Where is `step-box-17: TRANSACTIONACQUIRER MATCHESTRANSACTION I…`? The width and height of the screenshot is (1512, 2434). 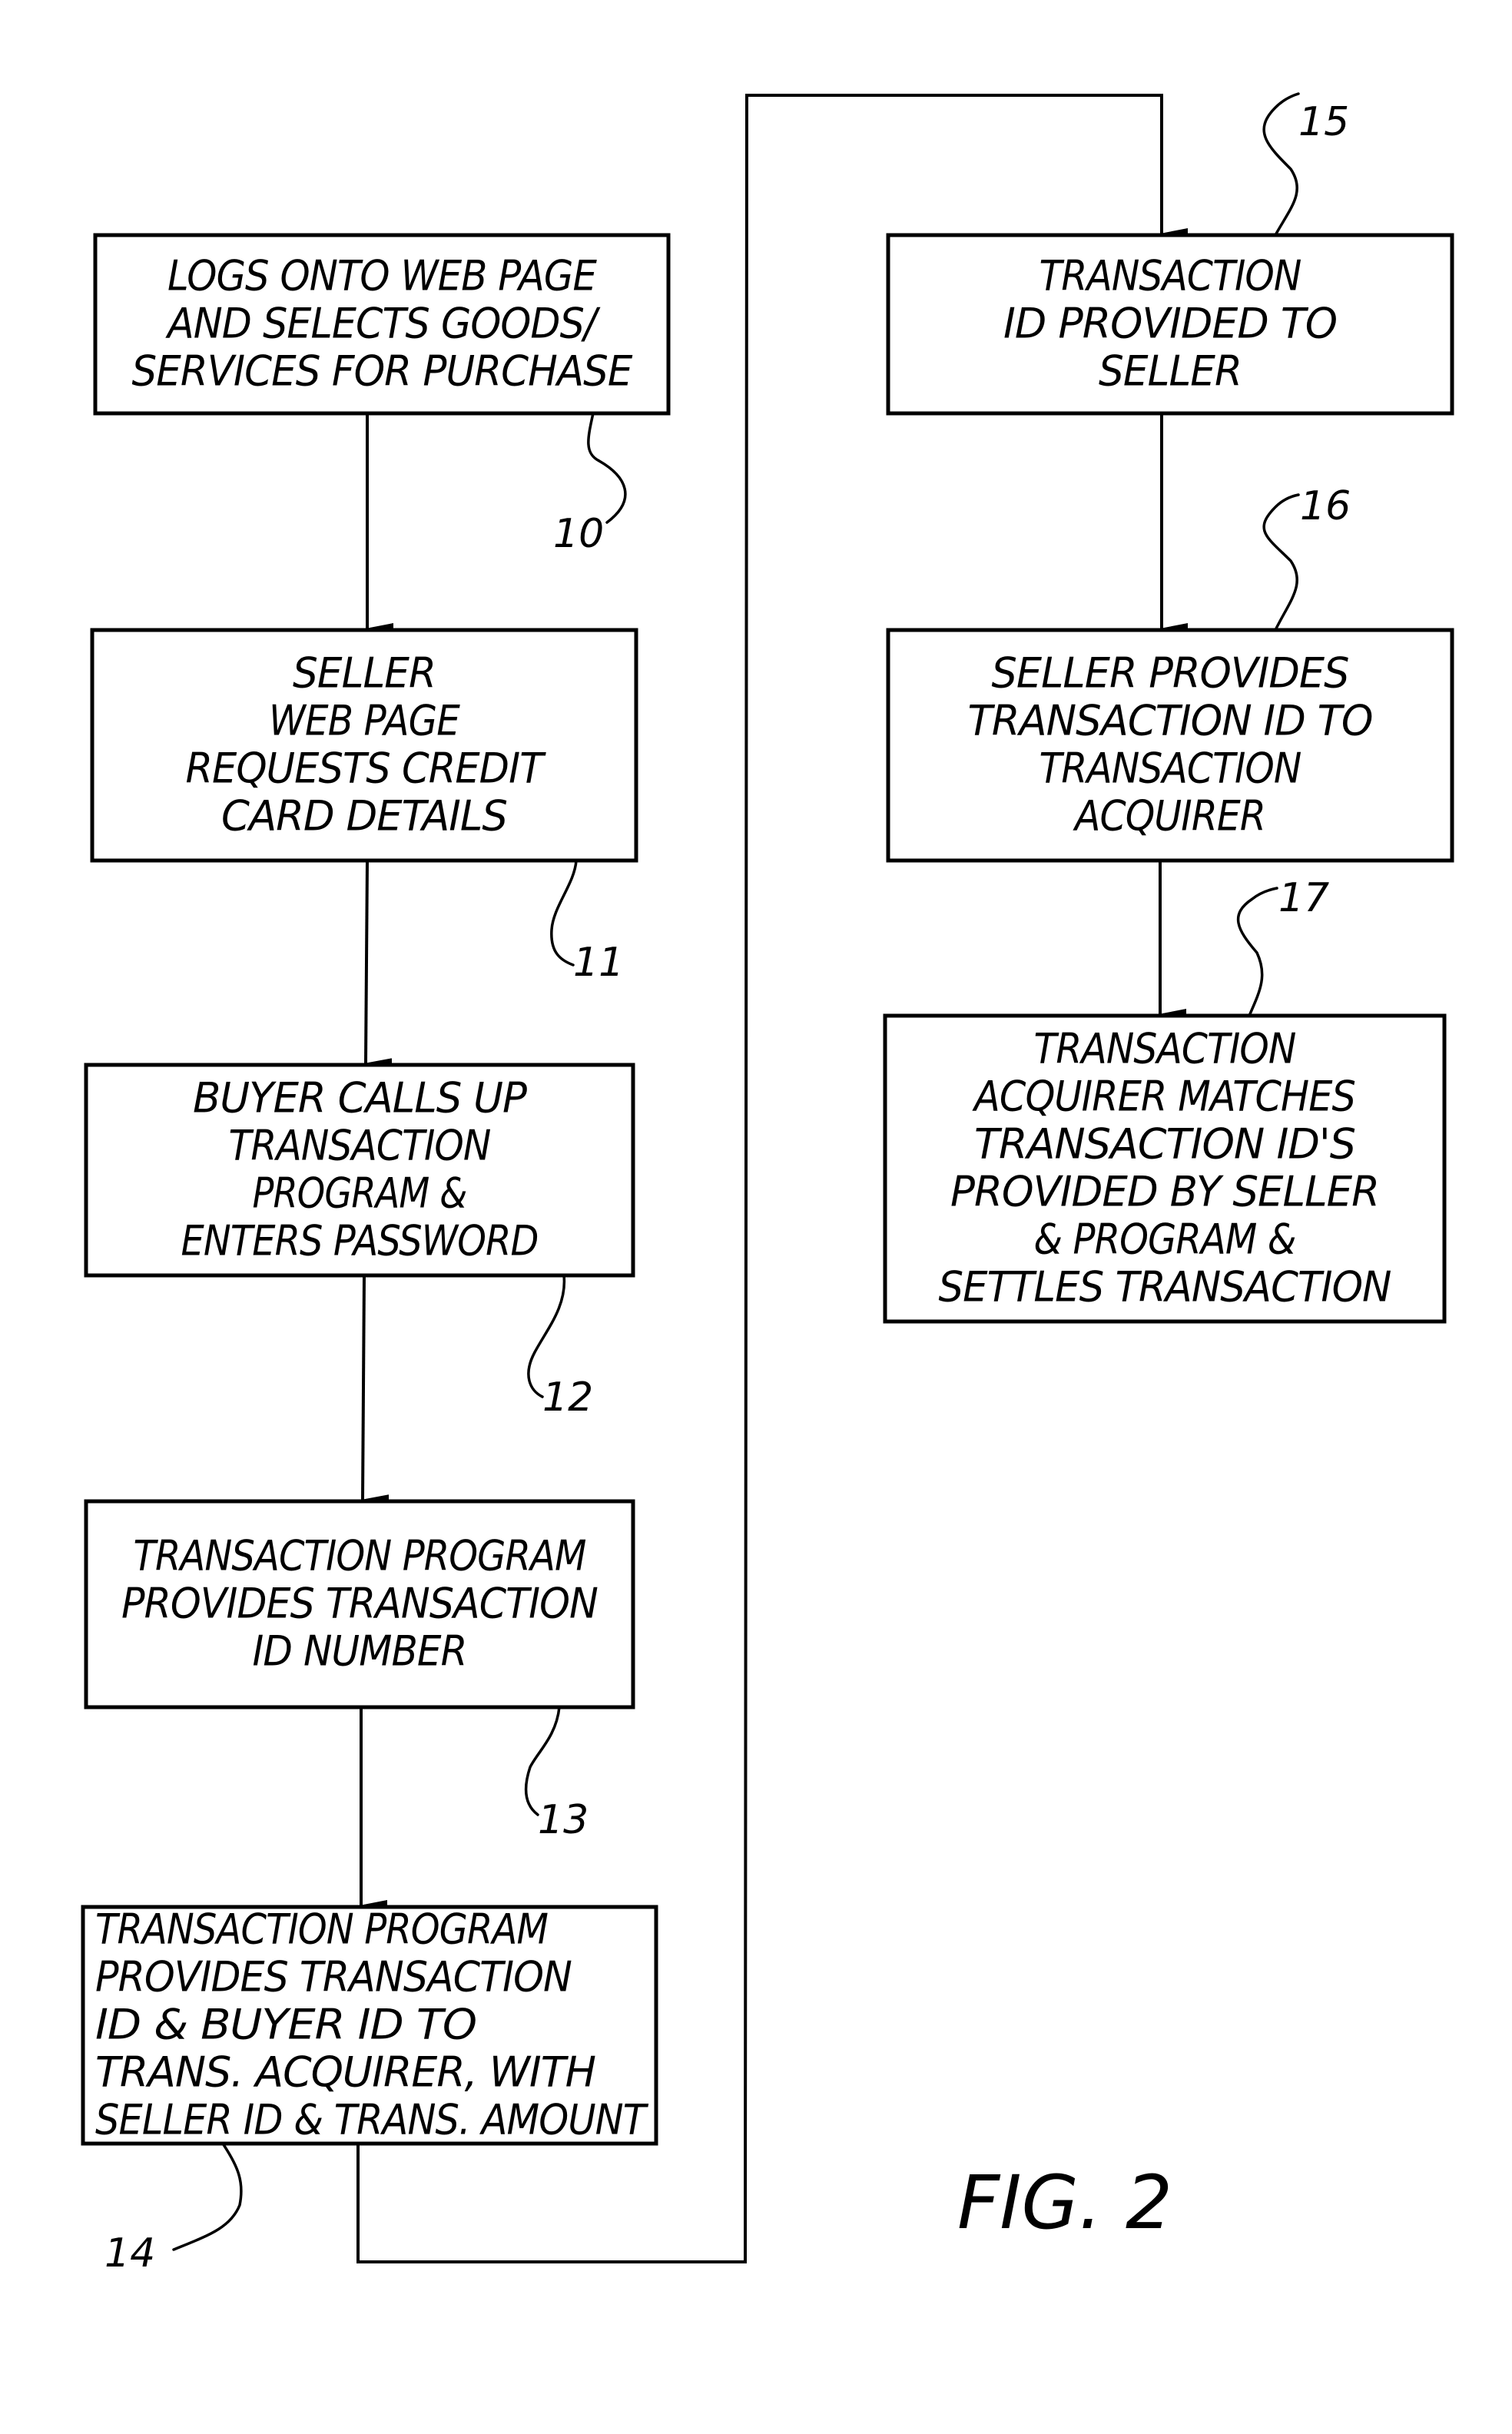 step-box-17: TRANSACTIONACQUIRER MATCHESTRANSACTION I… is located at coordinates (1165, 1168).